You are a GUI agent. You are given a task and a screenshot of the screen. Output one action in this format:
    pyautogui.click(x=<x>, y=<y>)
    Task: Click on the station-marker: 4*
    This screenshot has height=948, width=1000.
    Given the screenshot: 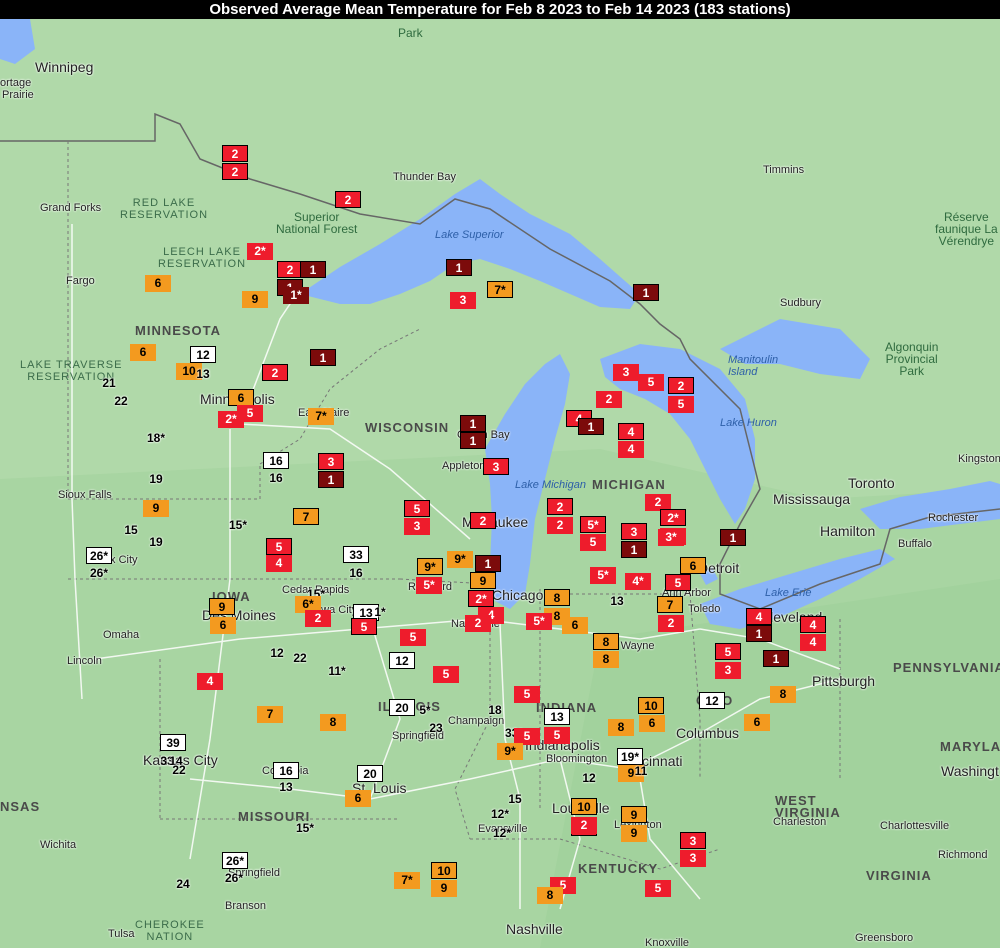 What is the action you would take?
    pyautogui.click(x=638, y=581)
    